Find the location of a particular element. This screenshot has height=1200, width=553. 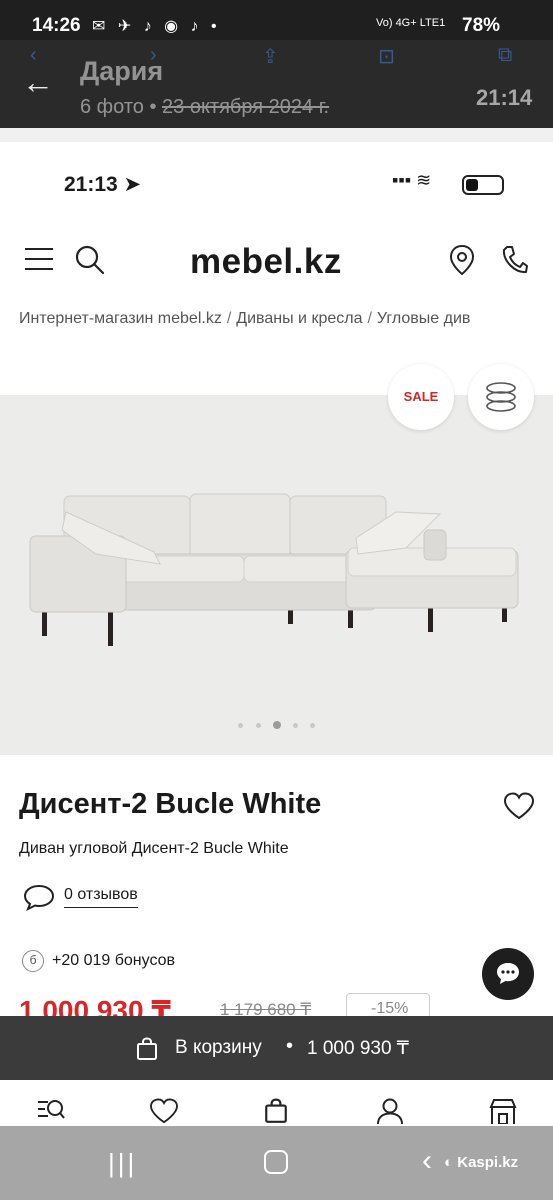

bonus-text: +20 019 бонусов is located at coordinates (114, 960).